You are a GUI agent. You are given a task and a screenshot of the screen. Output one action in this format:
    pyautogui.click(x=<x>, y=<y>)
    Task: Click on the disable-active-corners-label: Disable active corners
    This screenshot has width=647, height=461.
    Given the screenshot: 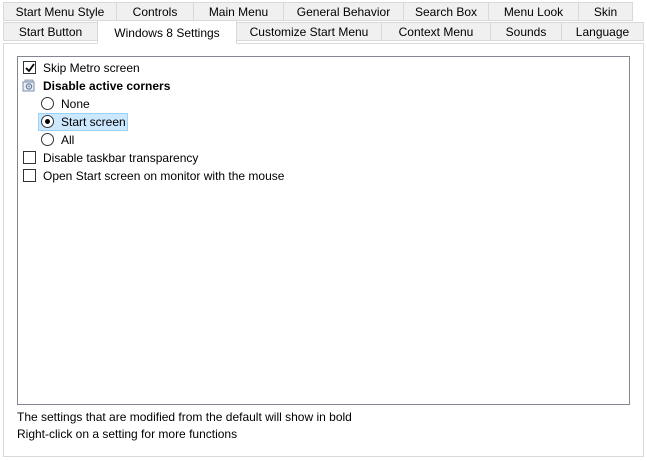 What is the action you would take?
    pyautogui.click(x=107, y=86)
    